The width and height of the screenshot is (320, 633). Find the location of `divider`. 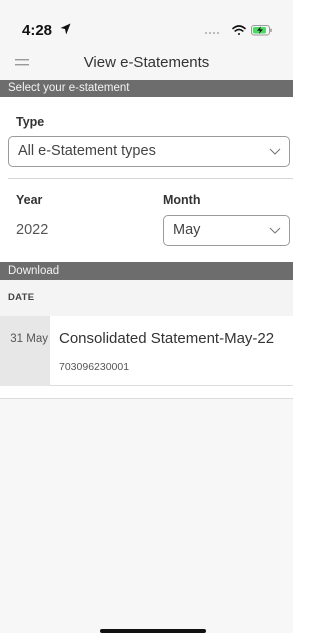

divider is located at coordinates (150, 178).